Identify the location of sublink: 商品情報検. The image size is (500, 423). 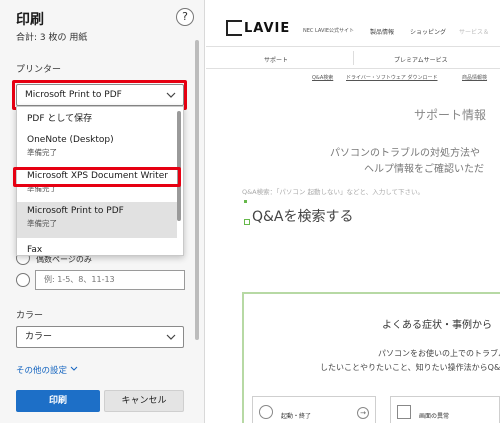
(475, 78).